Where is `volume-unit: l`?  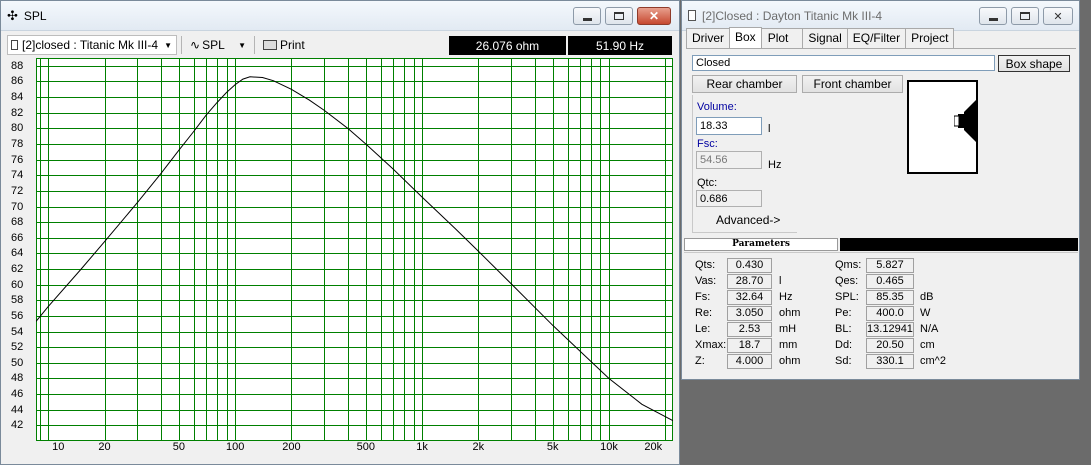 volume-unit: l is located at coordinates (769, 129).